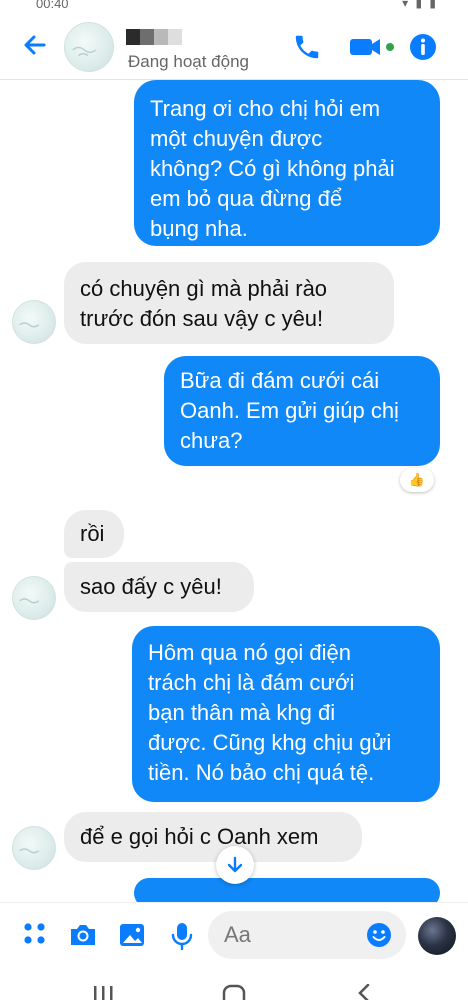 Image resolution: width=468 pixels, height=1000 pixels. Describe the element at coordinates (199, 228) in the screenshot. I see `message-line: bụng nha.` at that location.